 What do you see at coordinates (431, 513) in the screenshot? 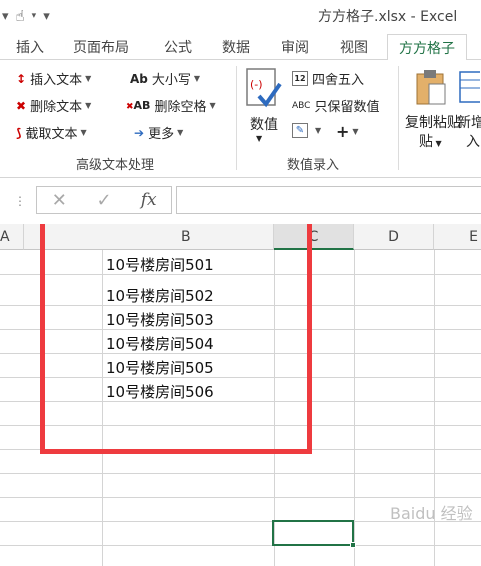
I see `watermark: Baidu 经验` at bounding box center [431, 513].